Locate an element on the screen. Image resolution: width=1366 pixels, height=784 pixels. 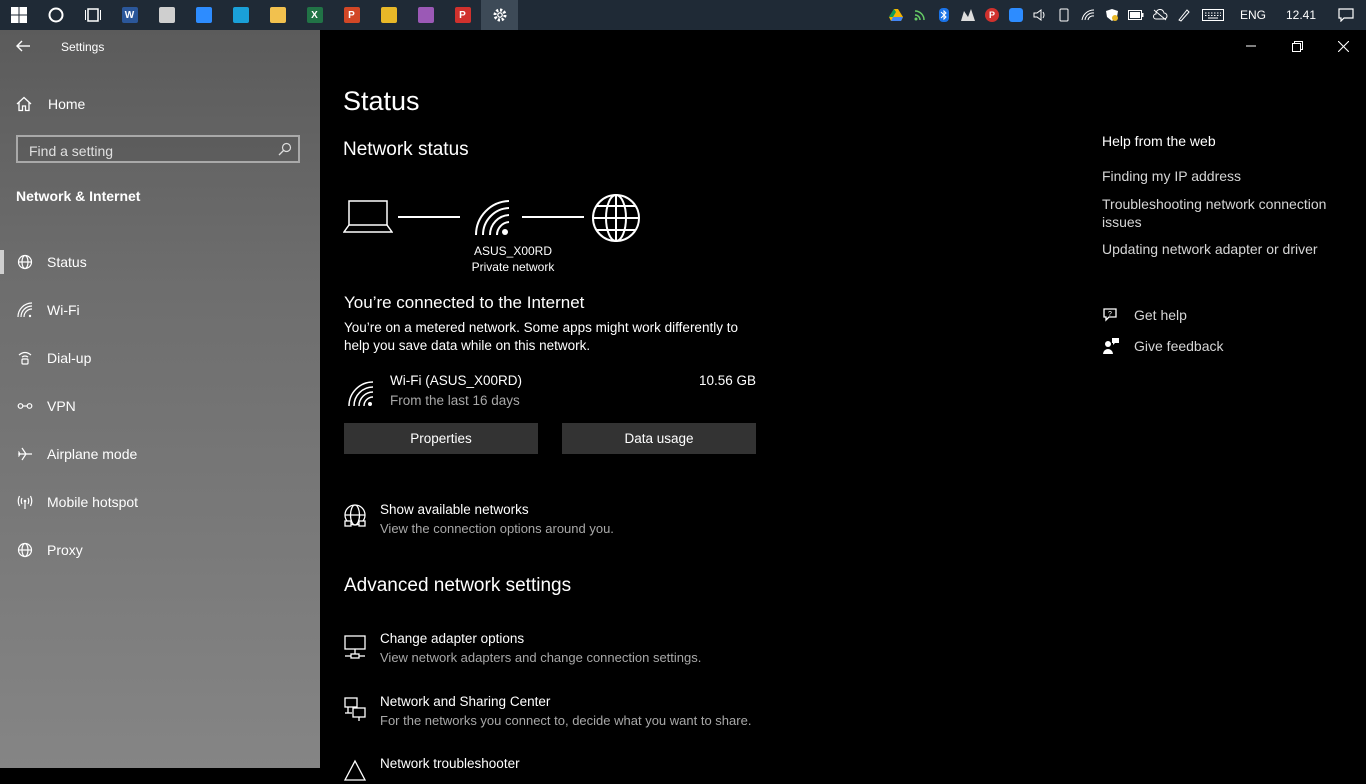
taskbar-app-clock is located at coordinates (166, 15).